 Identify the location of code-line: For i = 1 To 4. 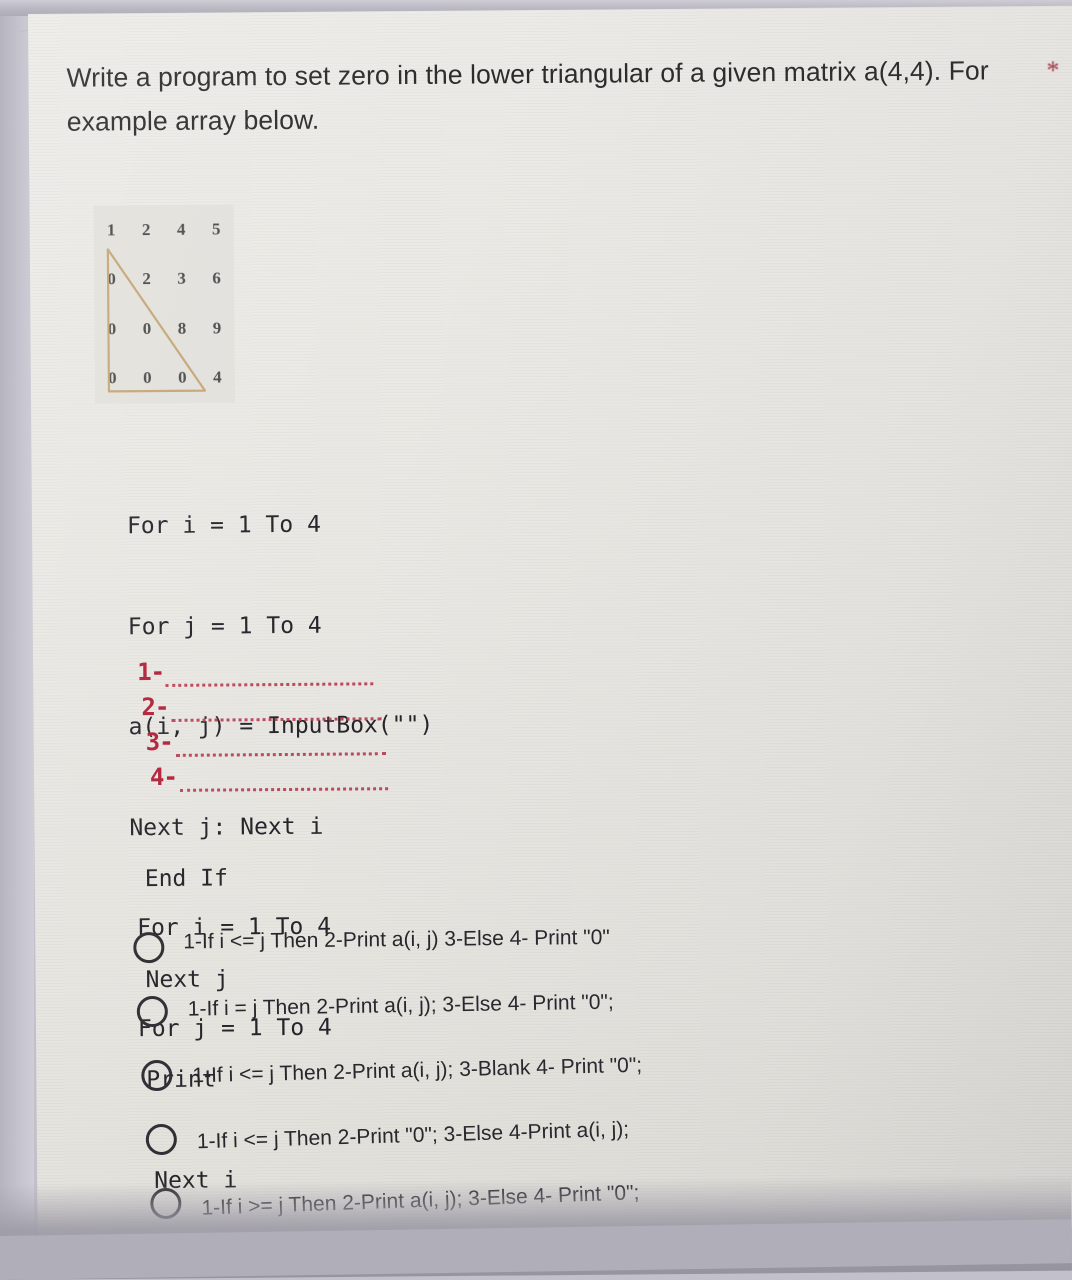
(223, 525).